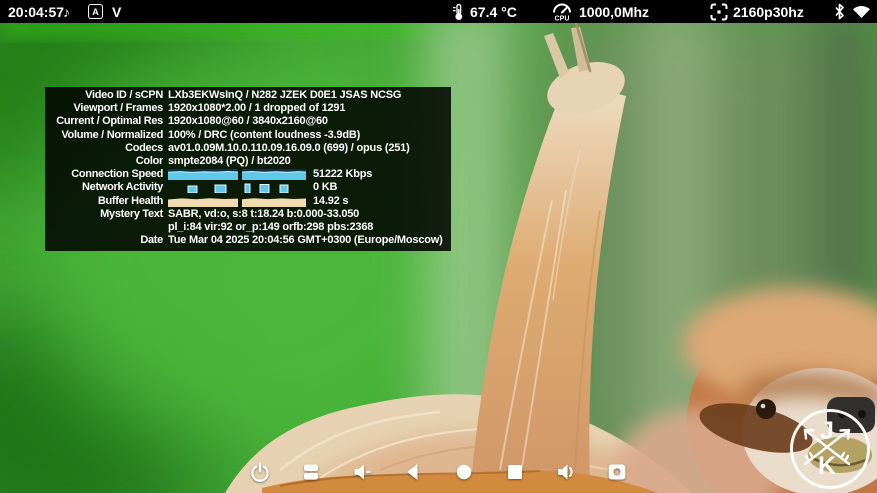 The width and height of the screenshot is (877, 493). I want to click on stat-value: 51222 Kbps, so click(343, 174).